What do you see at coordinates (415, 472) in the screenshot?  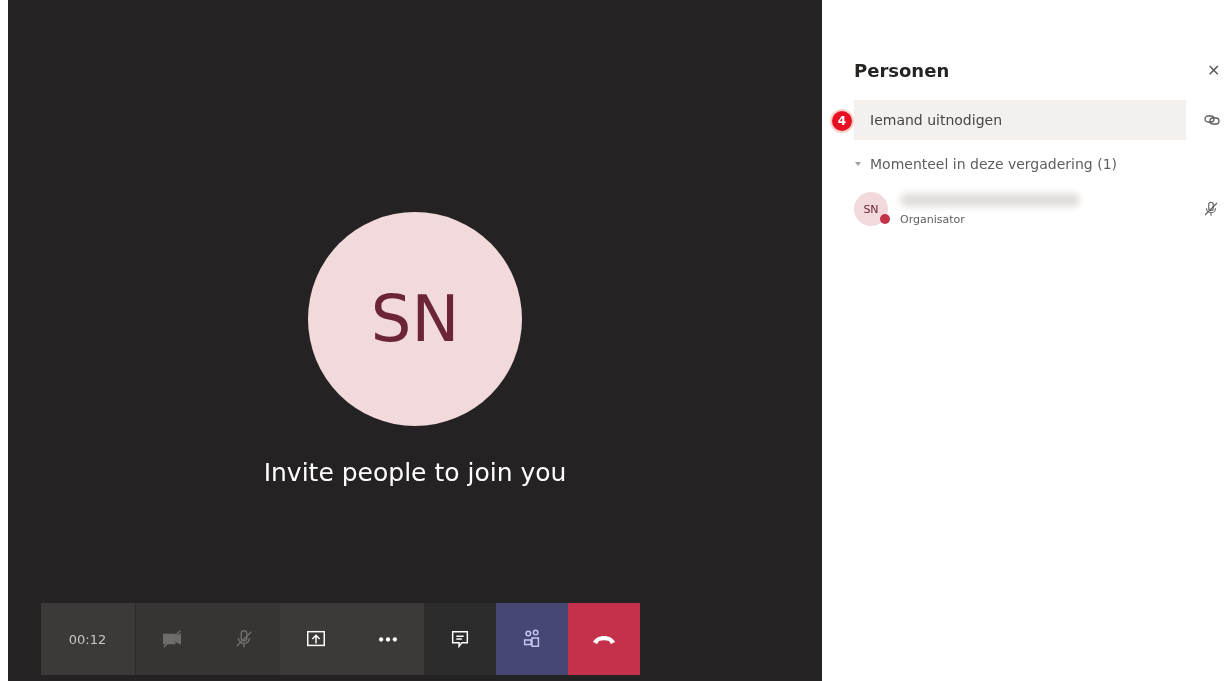 I see `invite-message: Invite people to join you` at bounding box center [415, 472].